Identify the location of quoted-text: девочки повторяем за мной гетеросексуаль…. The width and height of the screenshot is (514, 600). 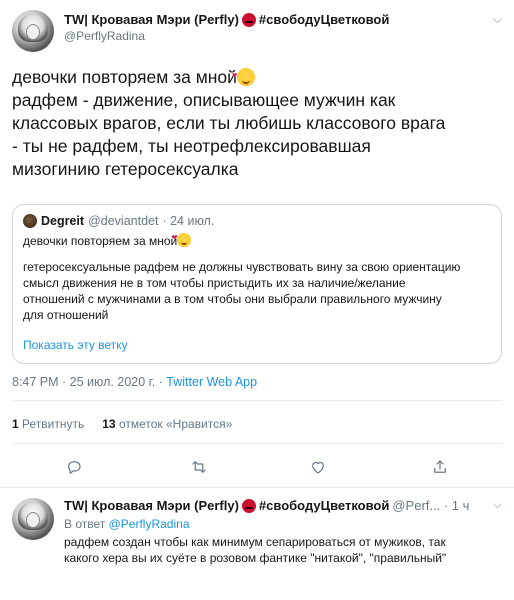
(258, 276).